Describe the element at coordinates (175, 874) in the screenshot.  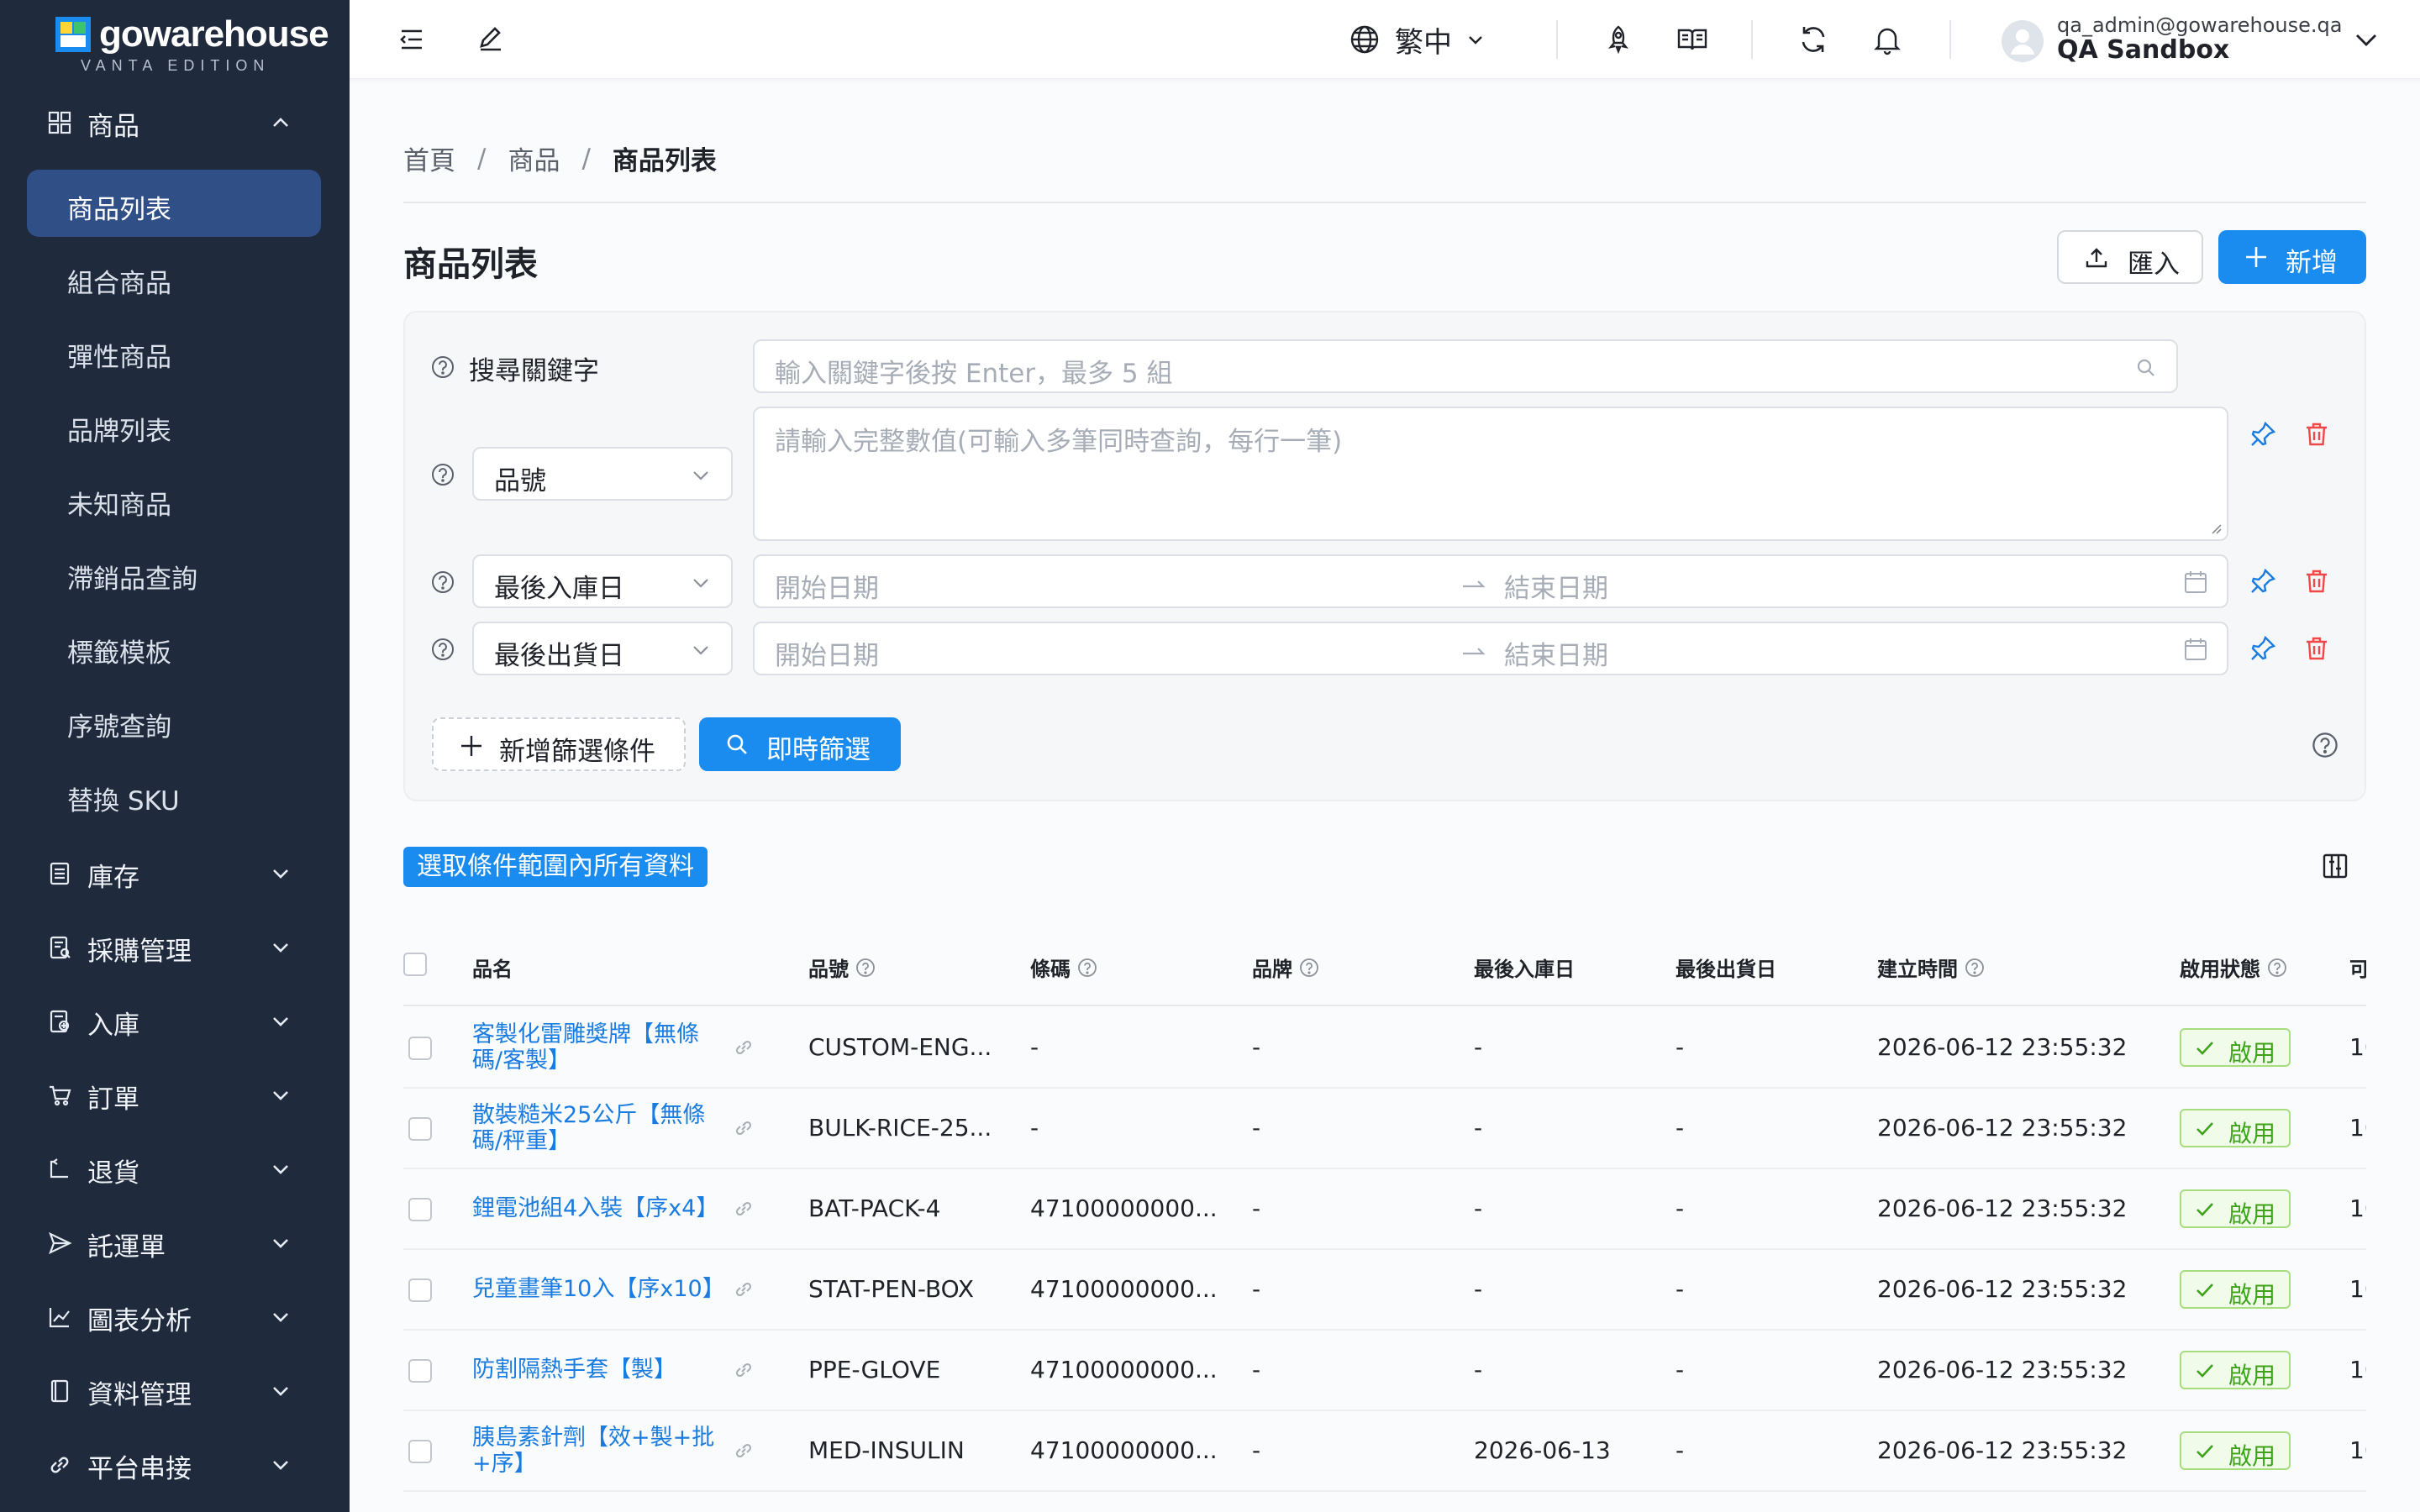
I see `nav-group-inventory: 庫存` at that location.